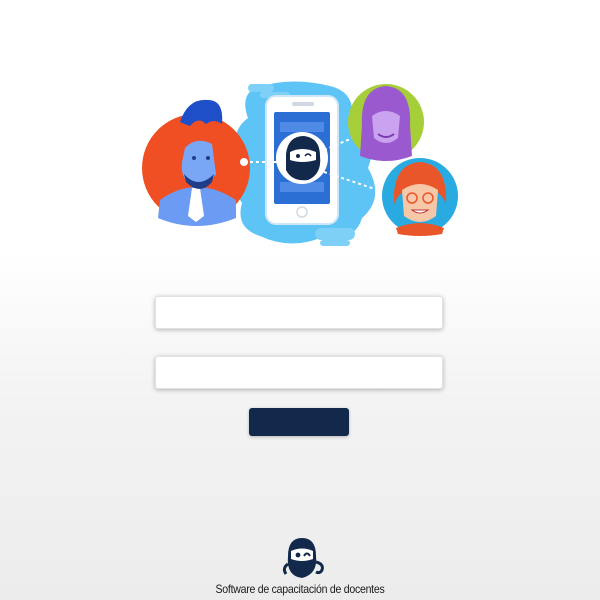 Image resolution: width=600 pixels, height=600 pixels. What do you see at coordinates (299, 422) in the screenshot?
I see `login-button` at bounding box center [299, 422].